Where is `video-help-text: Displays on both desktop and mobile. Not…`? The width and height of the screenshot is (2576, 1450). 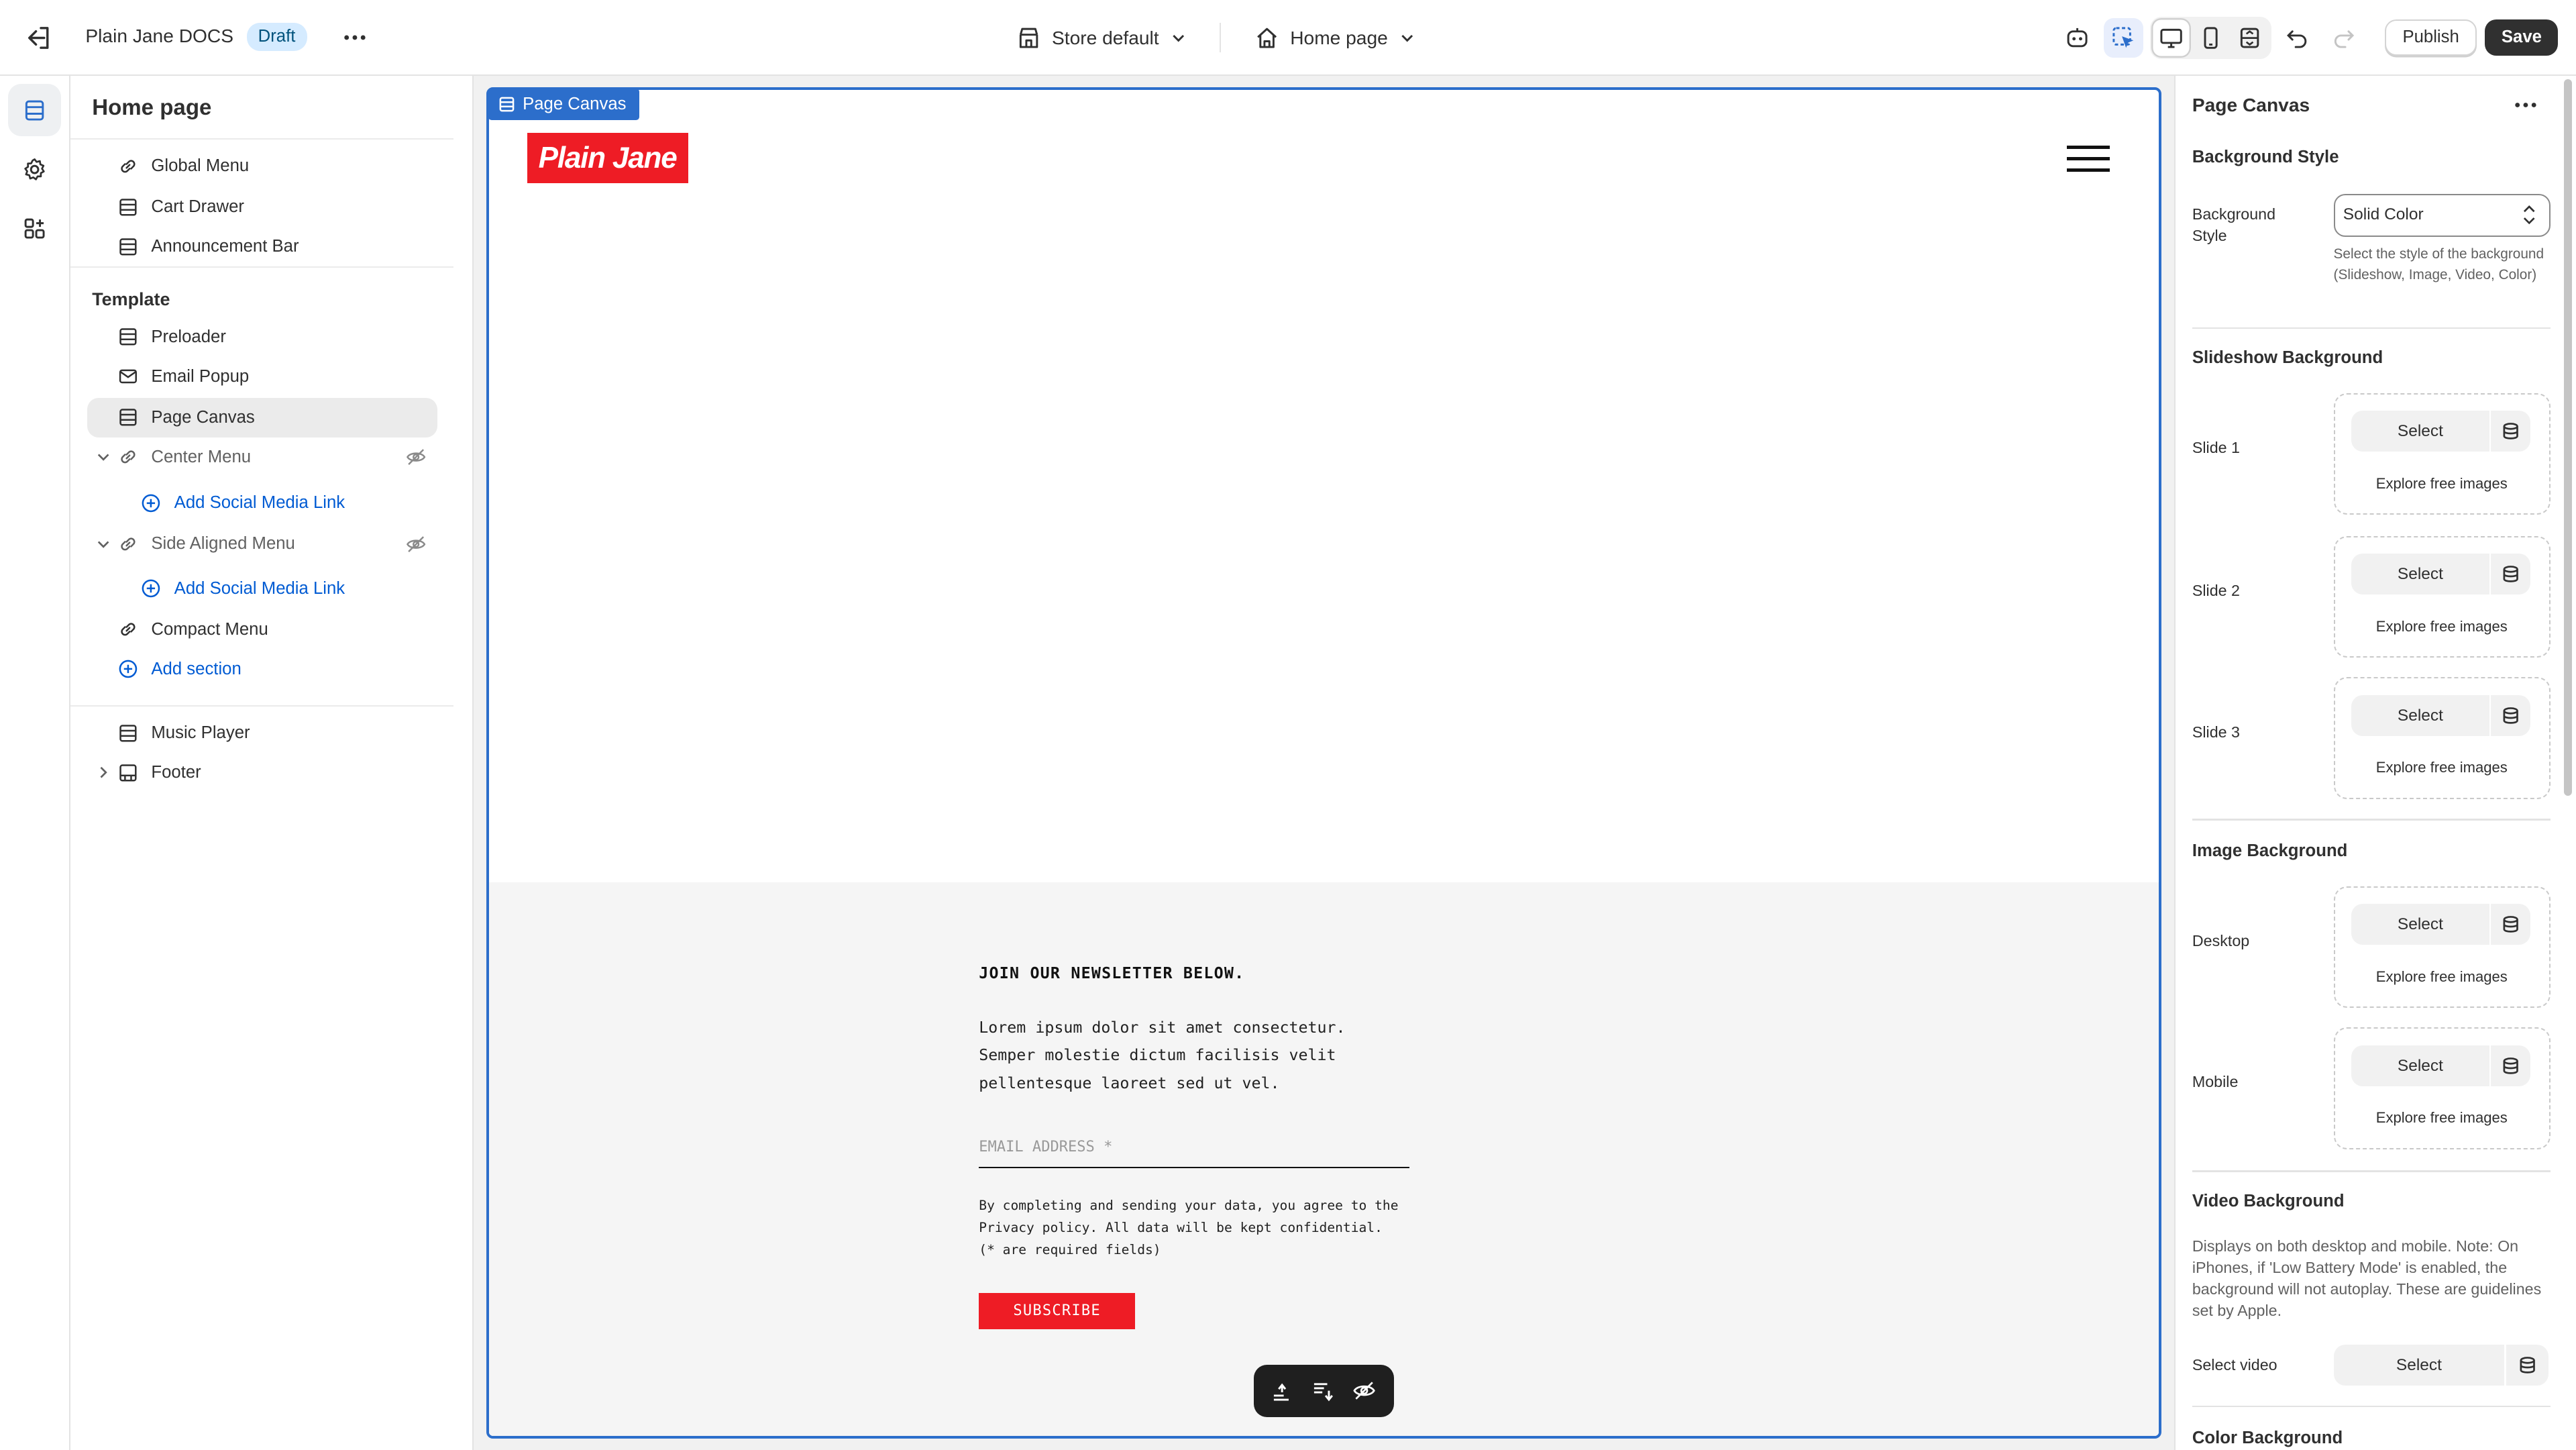 video-help-text: Displays on both desktop and mobile. Not… is located at coordinates (2367, 1278).